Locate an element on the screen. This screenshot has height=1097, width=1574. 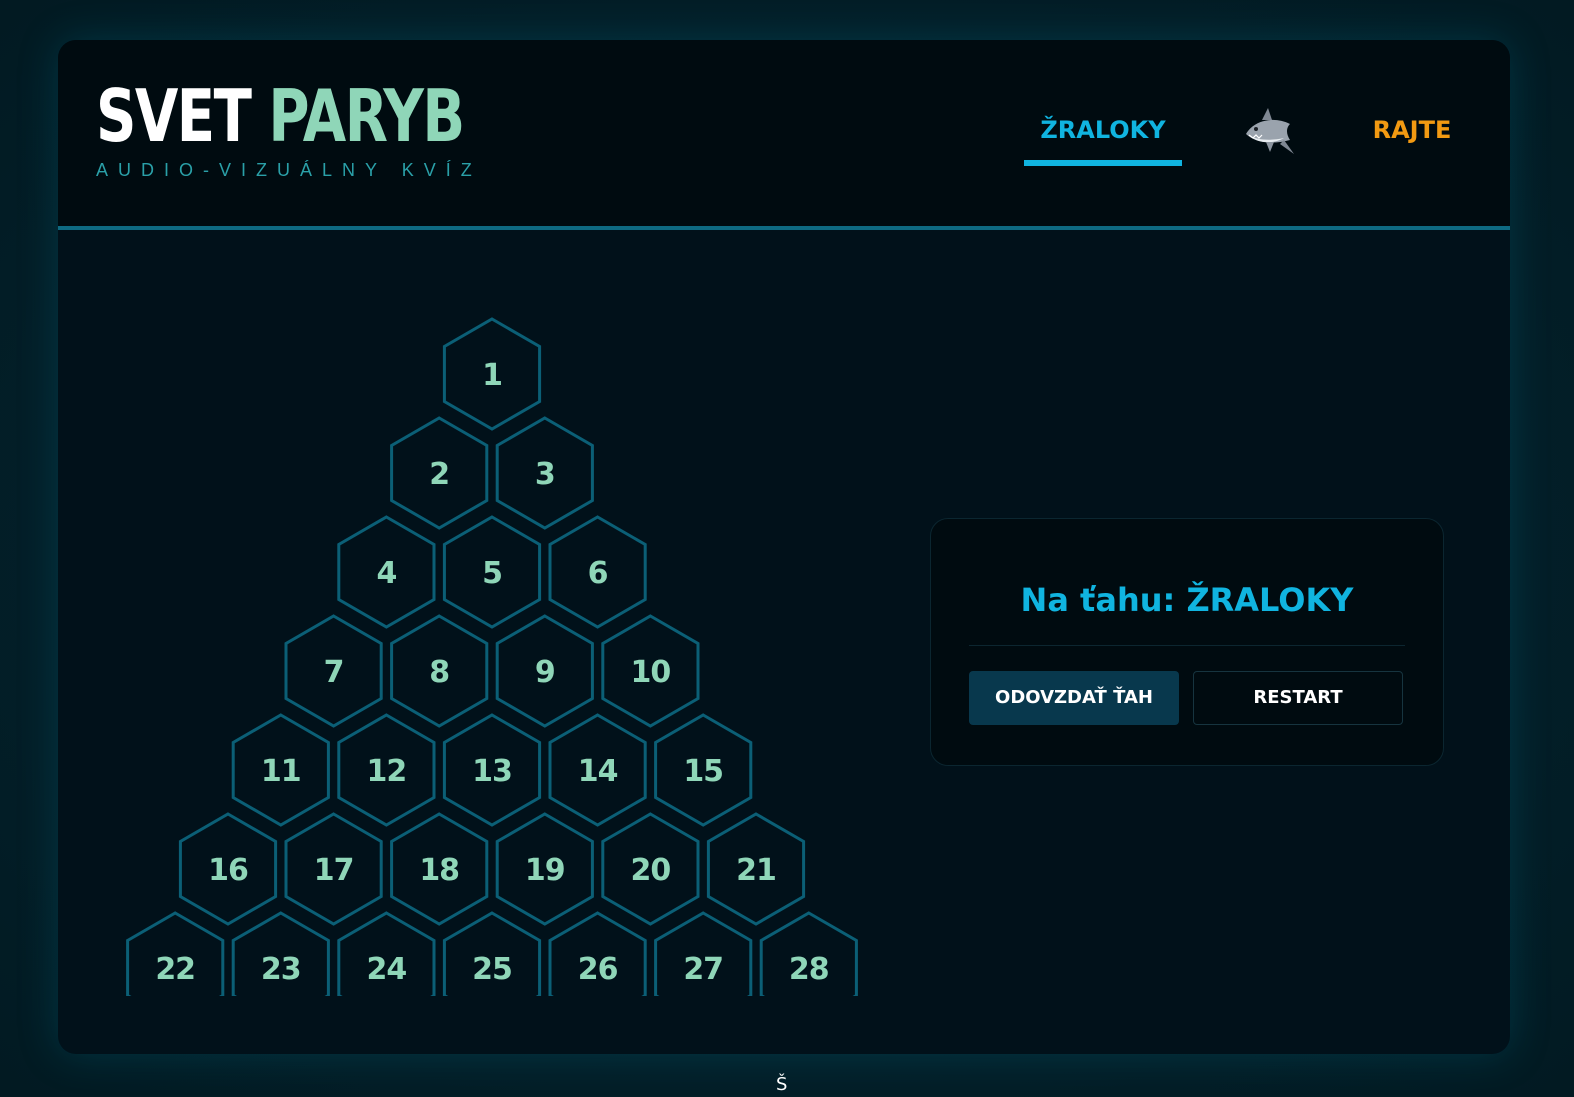
hex-cell-19: 19 is located at coordinates (544, 869).